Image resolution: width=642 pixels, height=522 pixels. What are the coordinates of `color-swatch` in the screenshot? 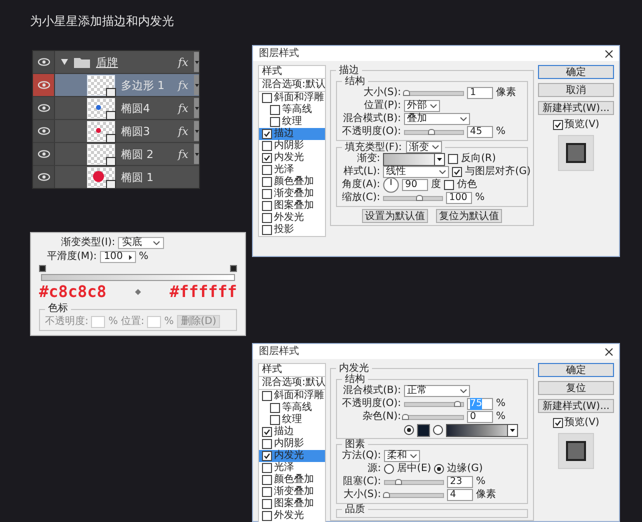 It's located at (423, 430).